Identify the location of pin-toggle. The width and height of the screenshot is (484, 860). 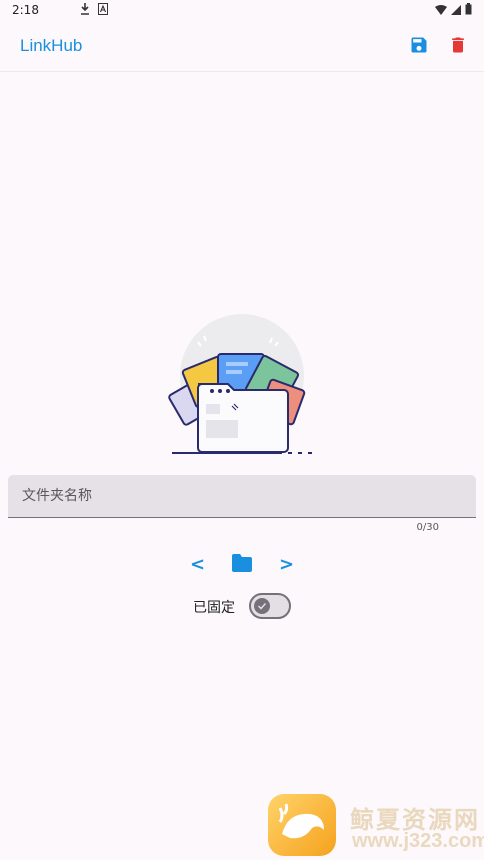
(270, 606).